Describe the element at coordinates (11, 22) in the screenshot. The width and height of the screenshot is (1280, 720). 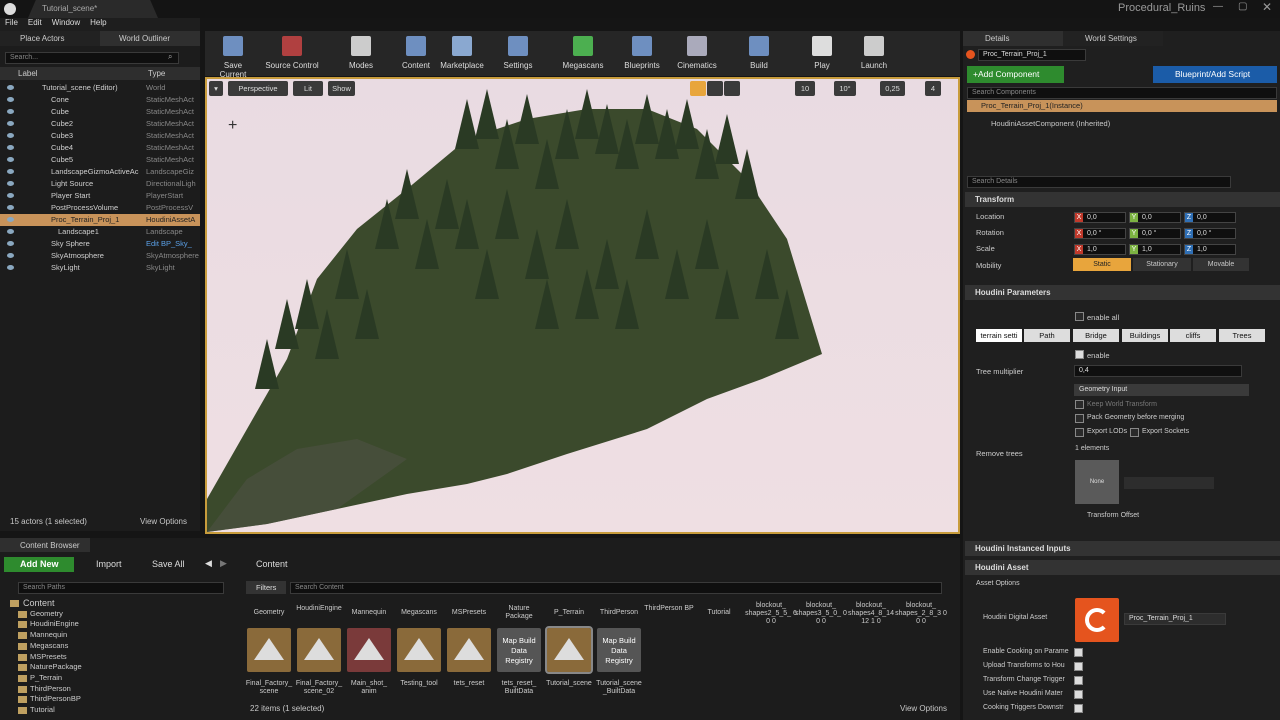
I see `menu-file: File` at that location.